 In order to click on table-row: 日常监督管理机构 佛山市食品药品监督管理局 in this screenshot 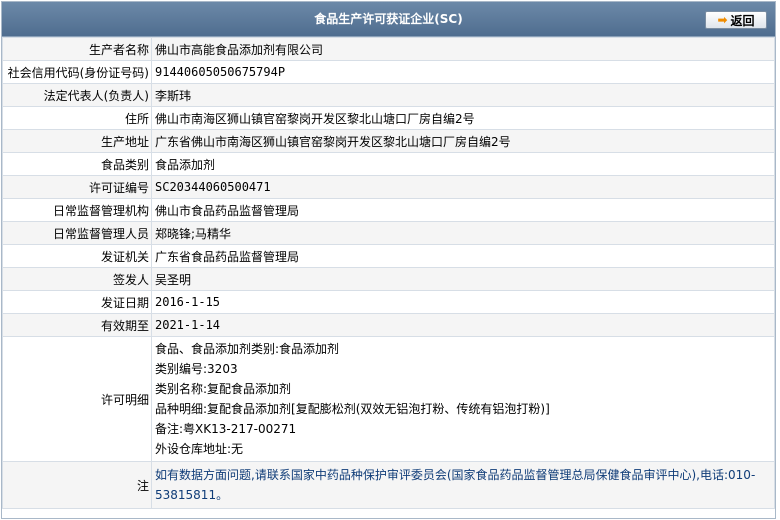, I will do `click(388, 210)`.